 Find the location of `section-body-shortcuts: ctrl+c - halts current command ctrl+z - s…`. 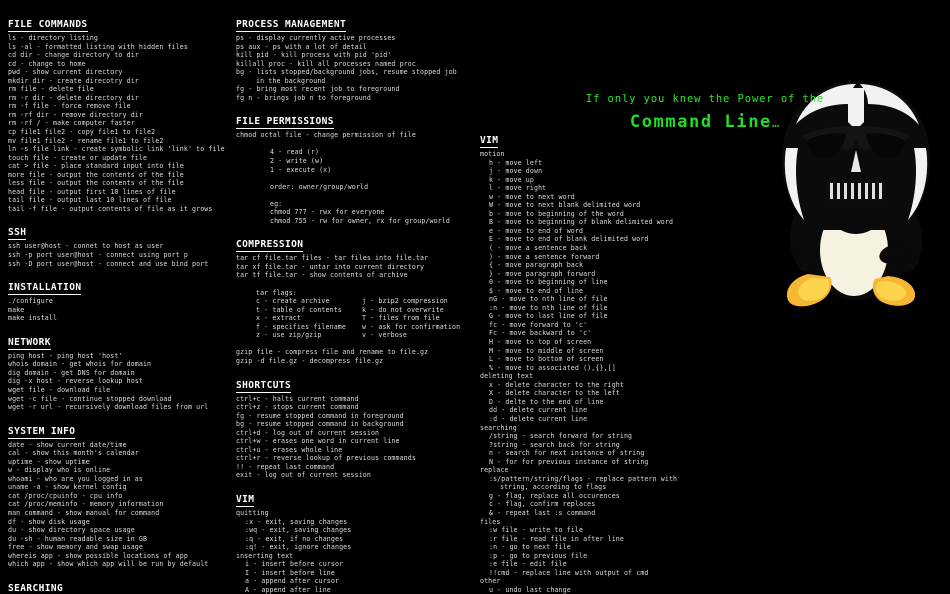

section-body-shortcuts: ctrl+c - halts current command ctrl+z - s… is located at coordinates (358, 437).